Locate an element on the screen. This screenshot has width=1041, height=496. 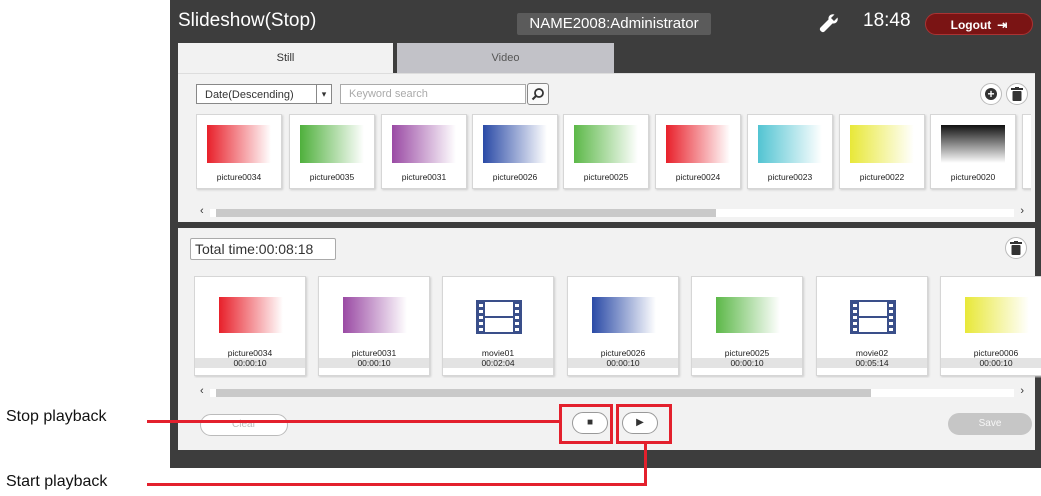
library-item: picture0023 is located at coordinates (790, 151).